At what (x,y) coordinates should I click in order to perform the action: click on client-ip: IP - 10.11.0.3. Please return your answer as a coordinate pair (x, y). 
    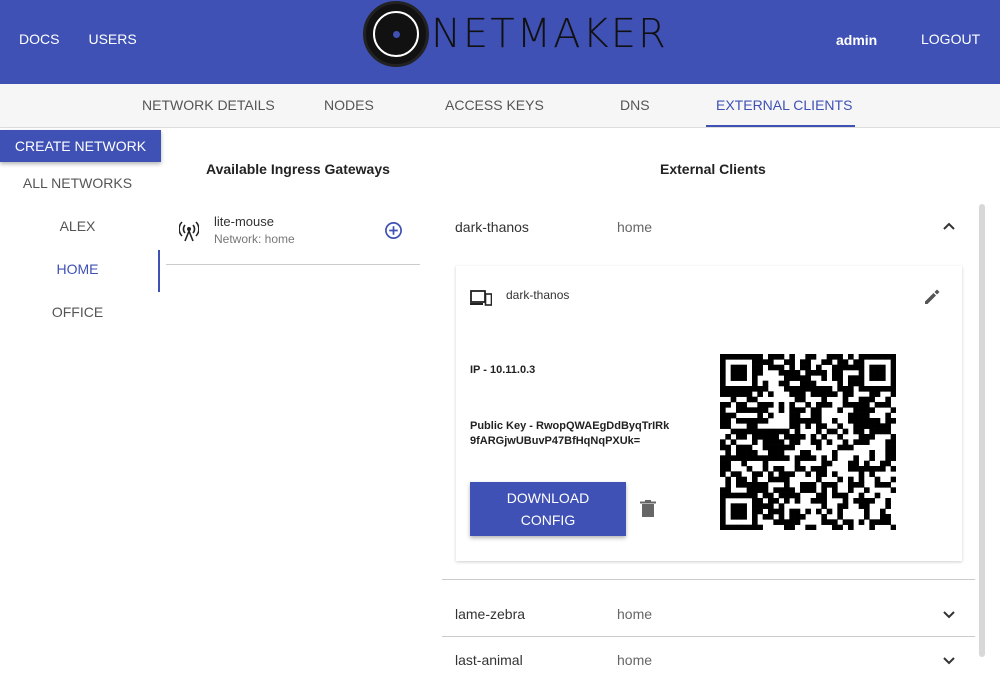
    Looking at the image, I should click on (503, 370).